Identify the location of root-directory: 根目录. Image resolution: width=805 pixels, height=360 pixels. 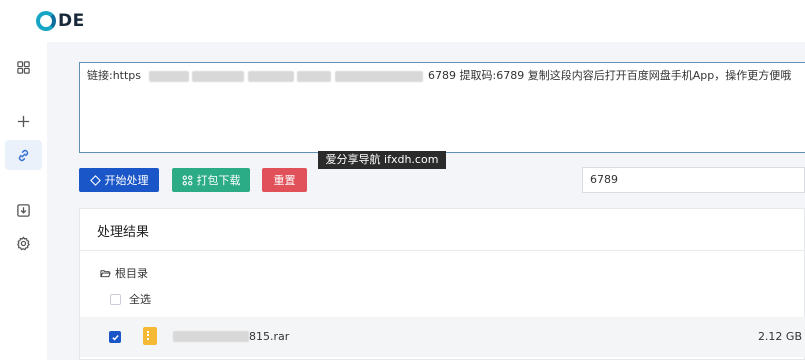
(124, 273).